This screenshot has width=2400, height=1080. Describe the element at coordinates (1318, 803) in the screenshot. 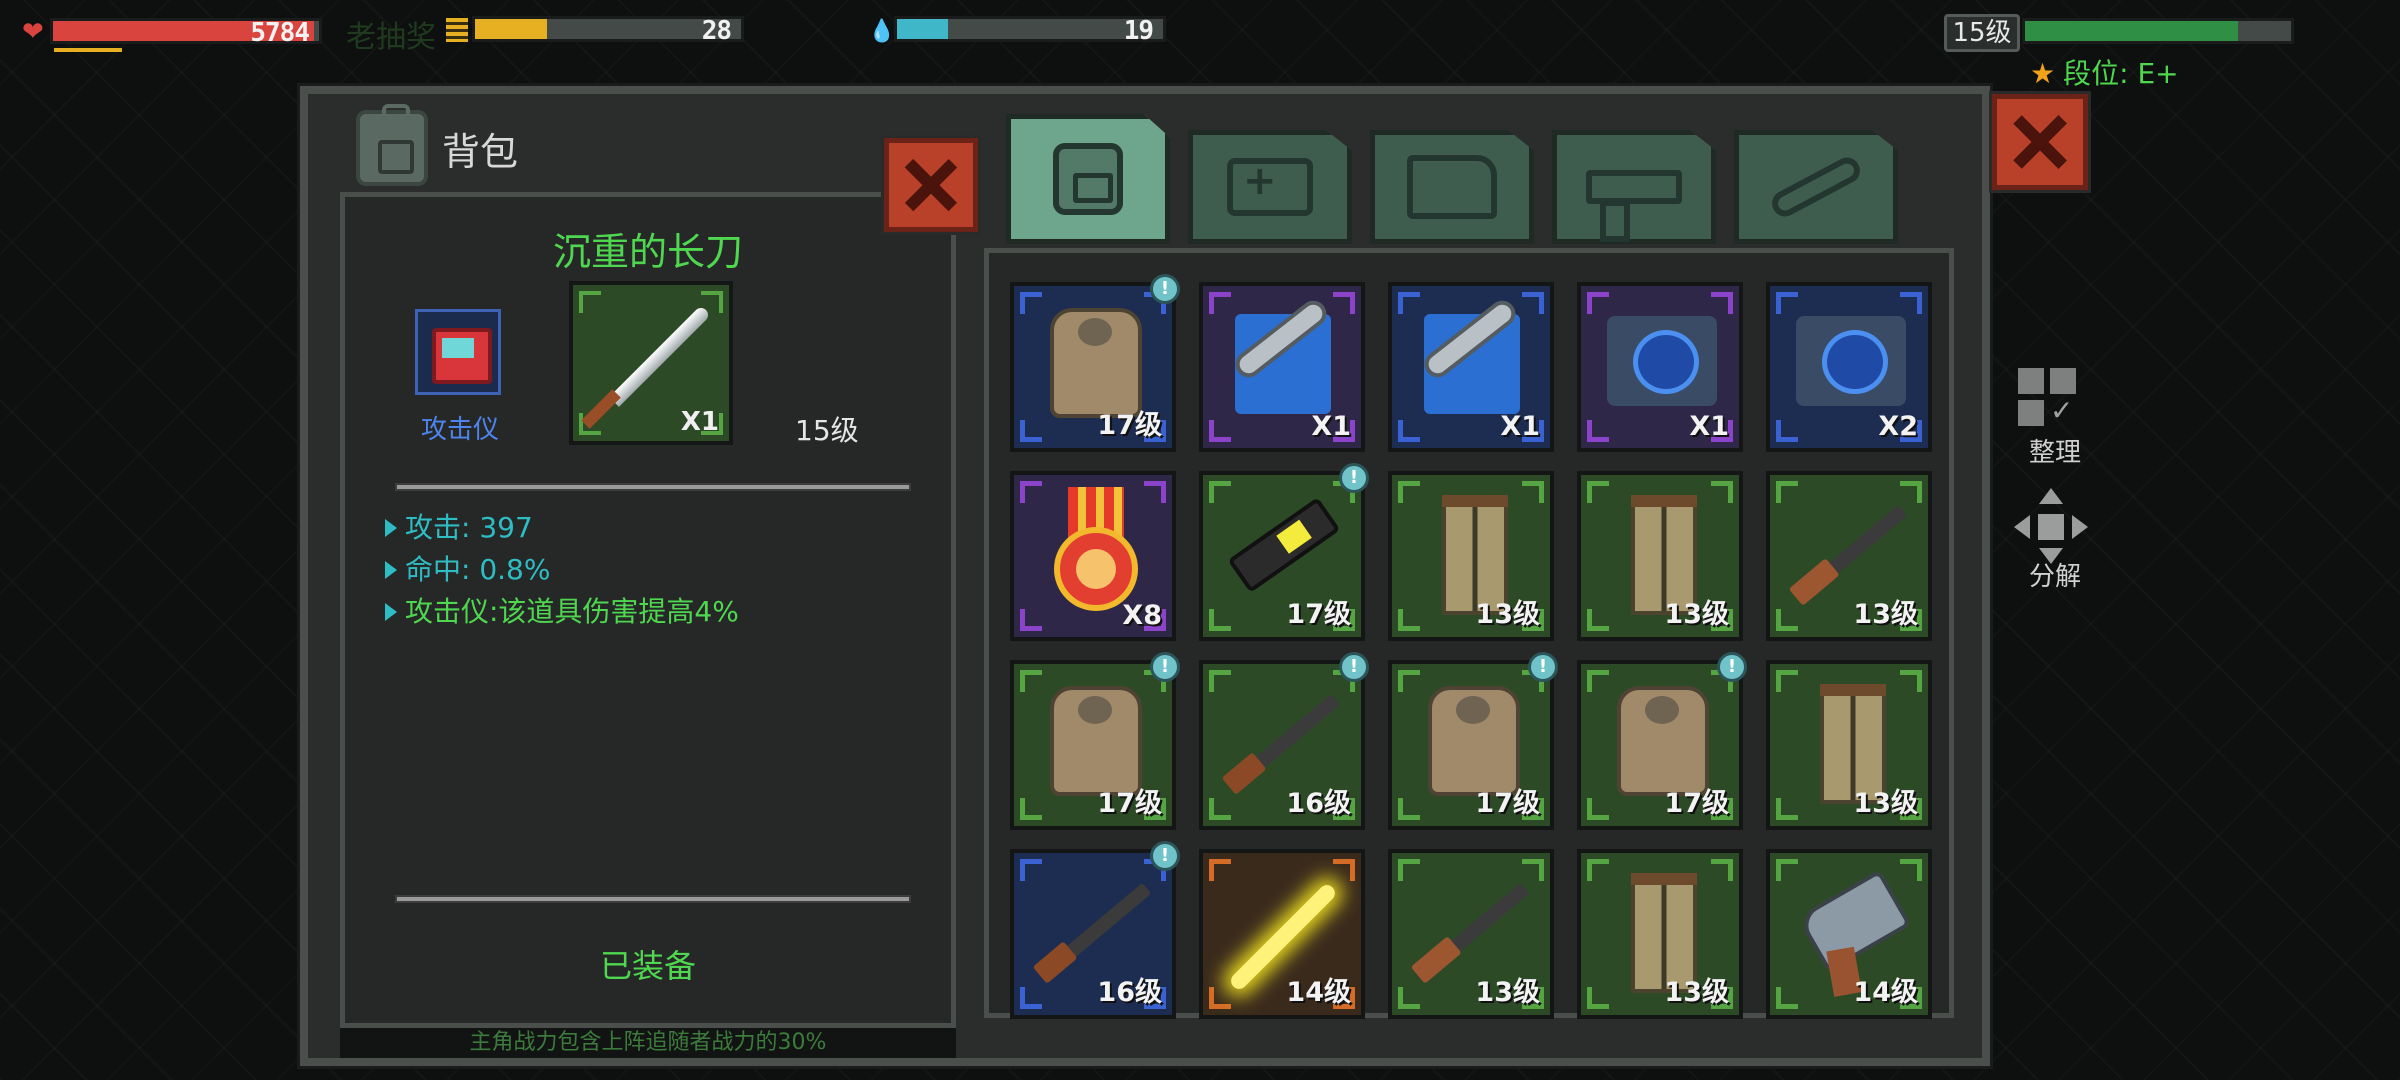

I see `slot-label: 16级` at that location.